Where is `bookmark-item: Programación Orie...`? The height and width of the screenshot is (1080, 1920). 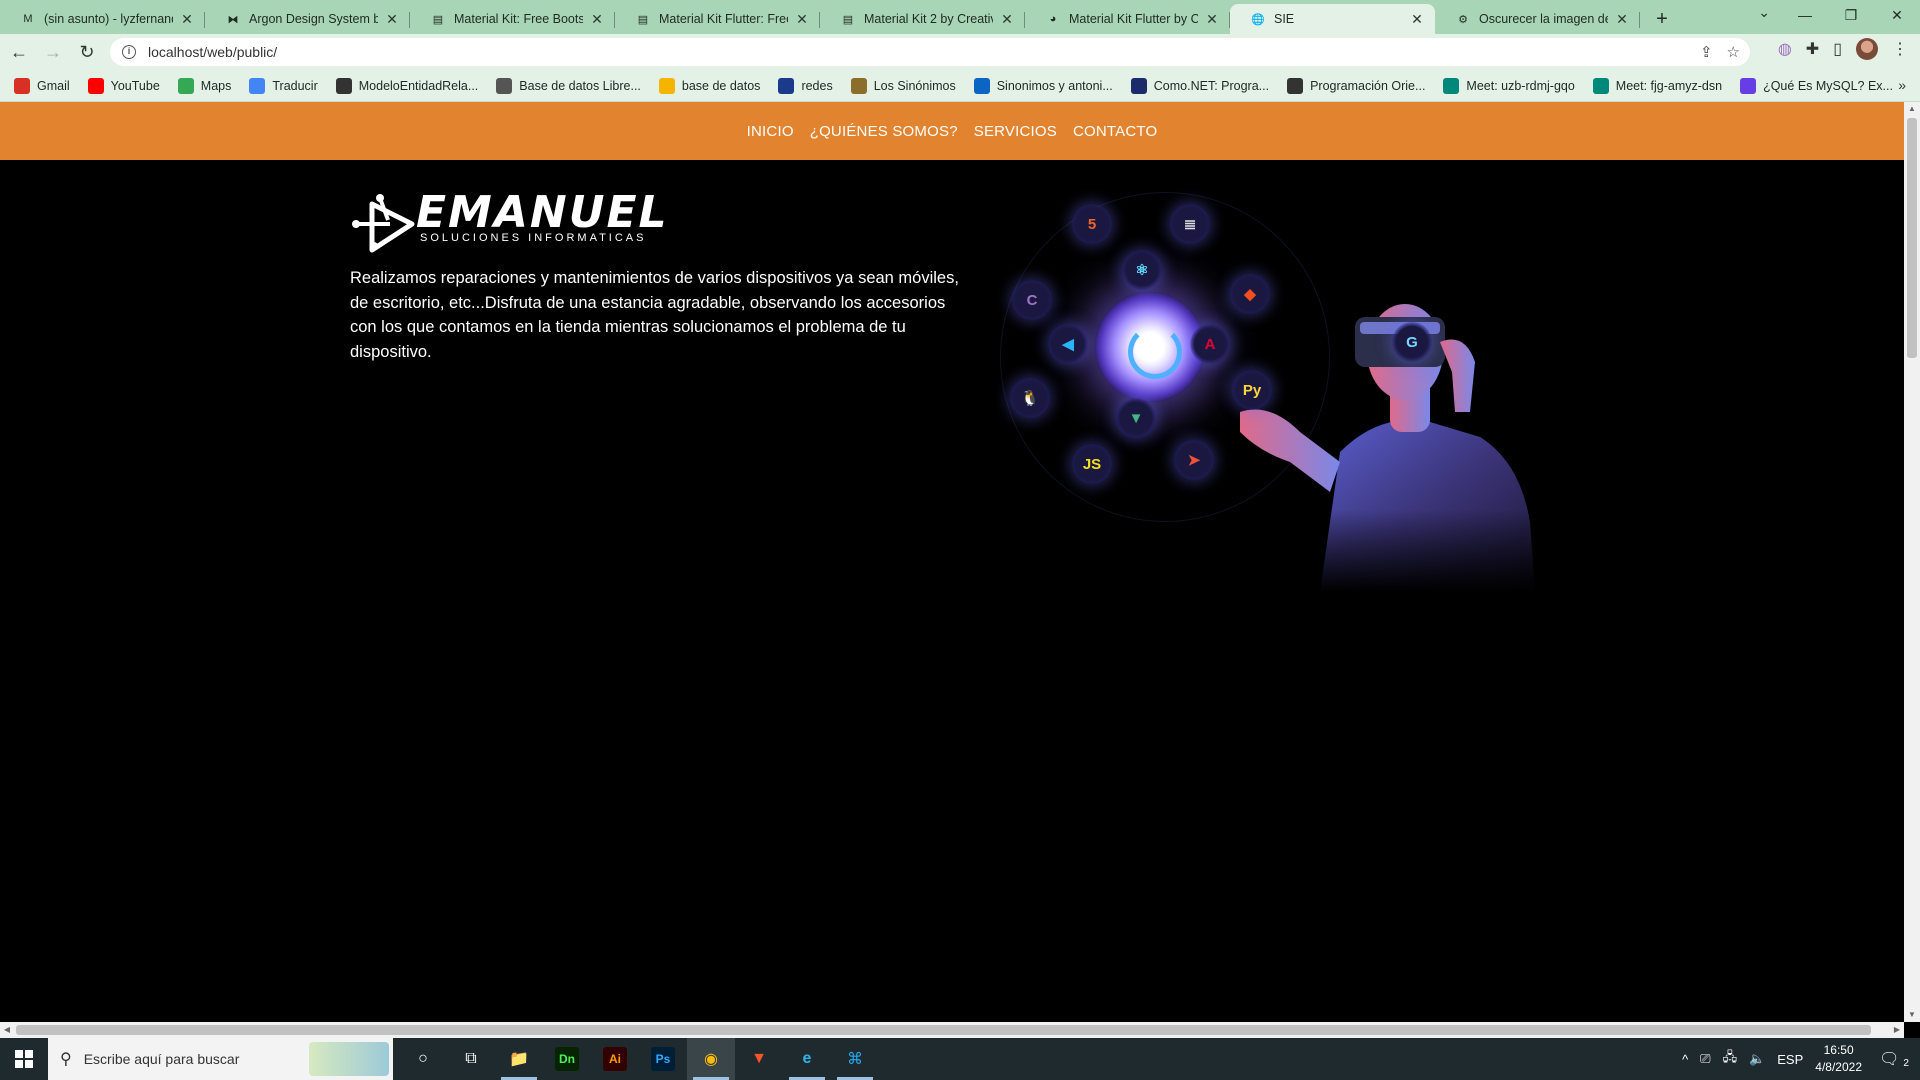
bookmark-item: Programación Orie... is located at coordinates (1356, 85).